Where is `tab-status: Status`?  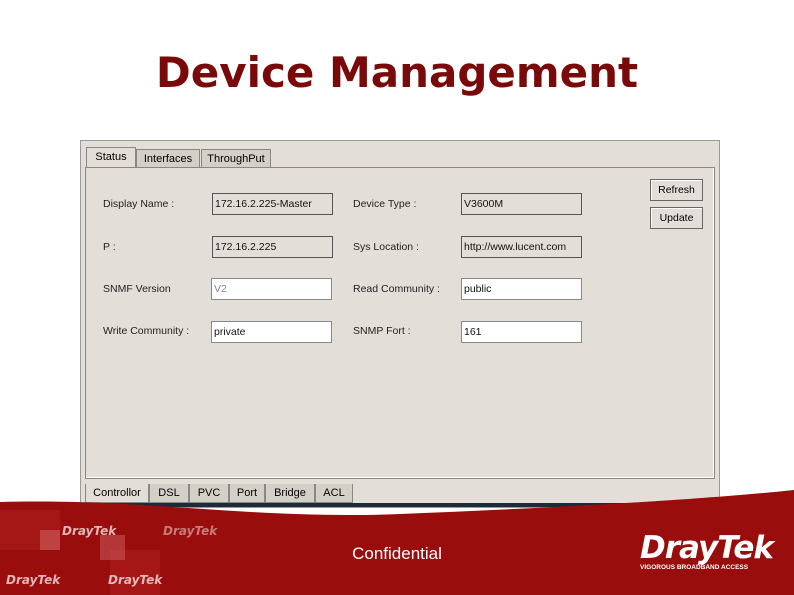
tab-status: Status is located at coordinates (111, 157).